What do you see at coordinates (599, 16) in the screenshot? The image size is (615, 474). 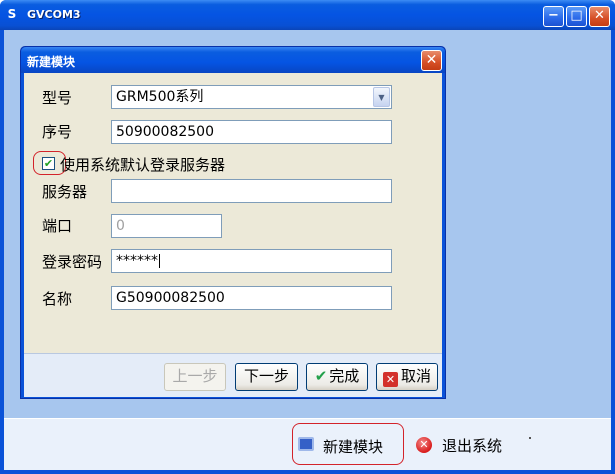 I see `close-button: ✕` at bounding box center [599, 16].